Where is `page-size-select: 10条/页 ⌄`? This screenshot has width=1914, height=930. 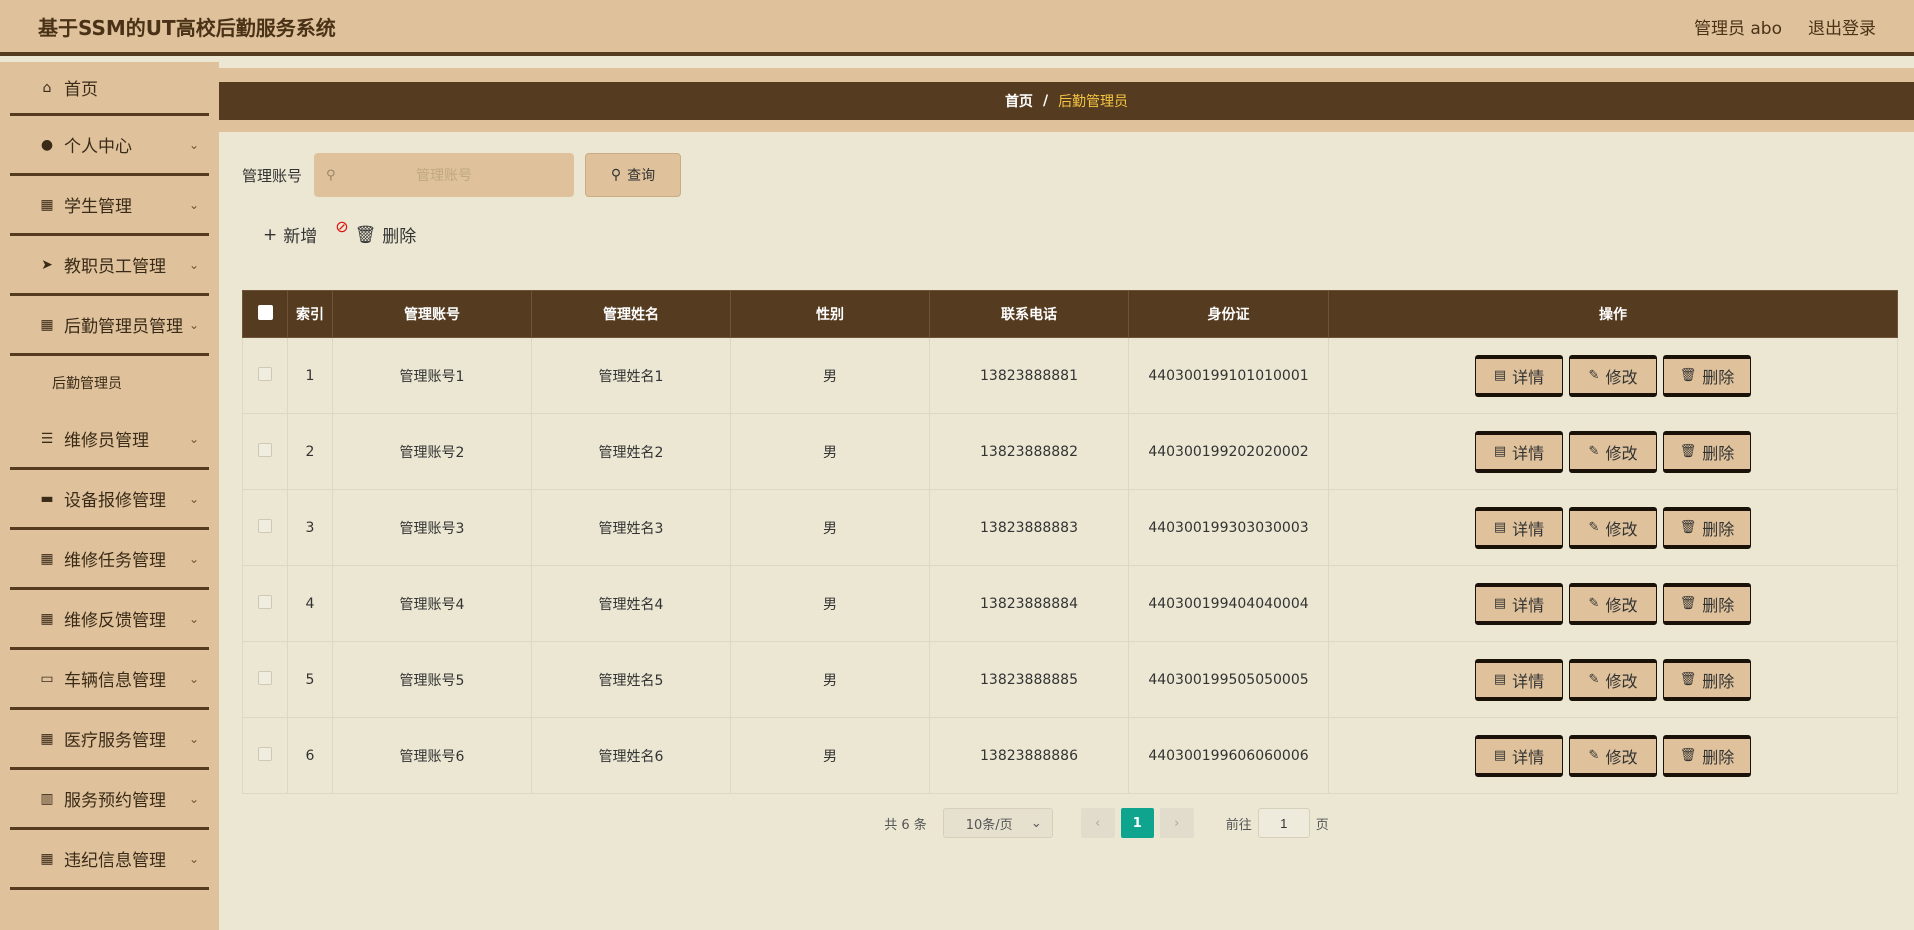
page-size-select: 10条/页 ⌄ is located at coordinates (997, 823).